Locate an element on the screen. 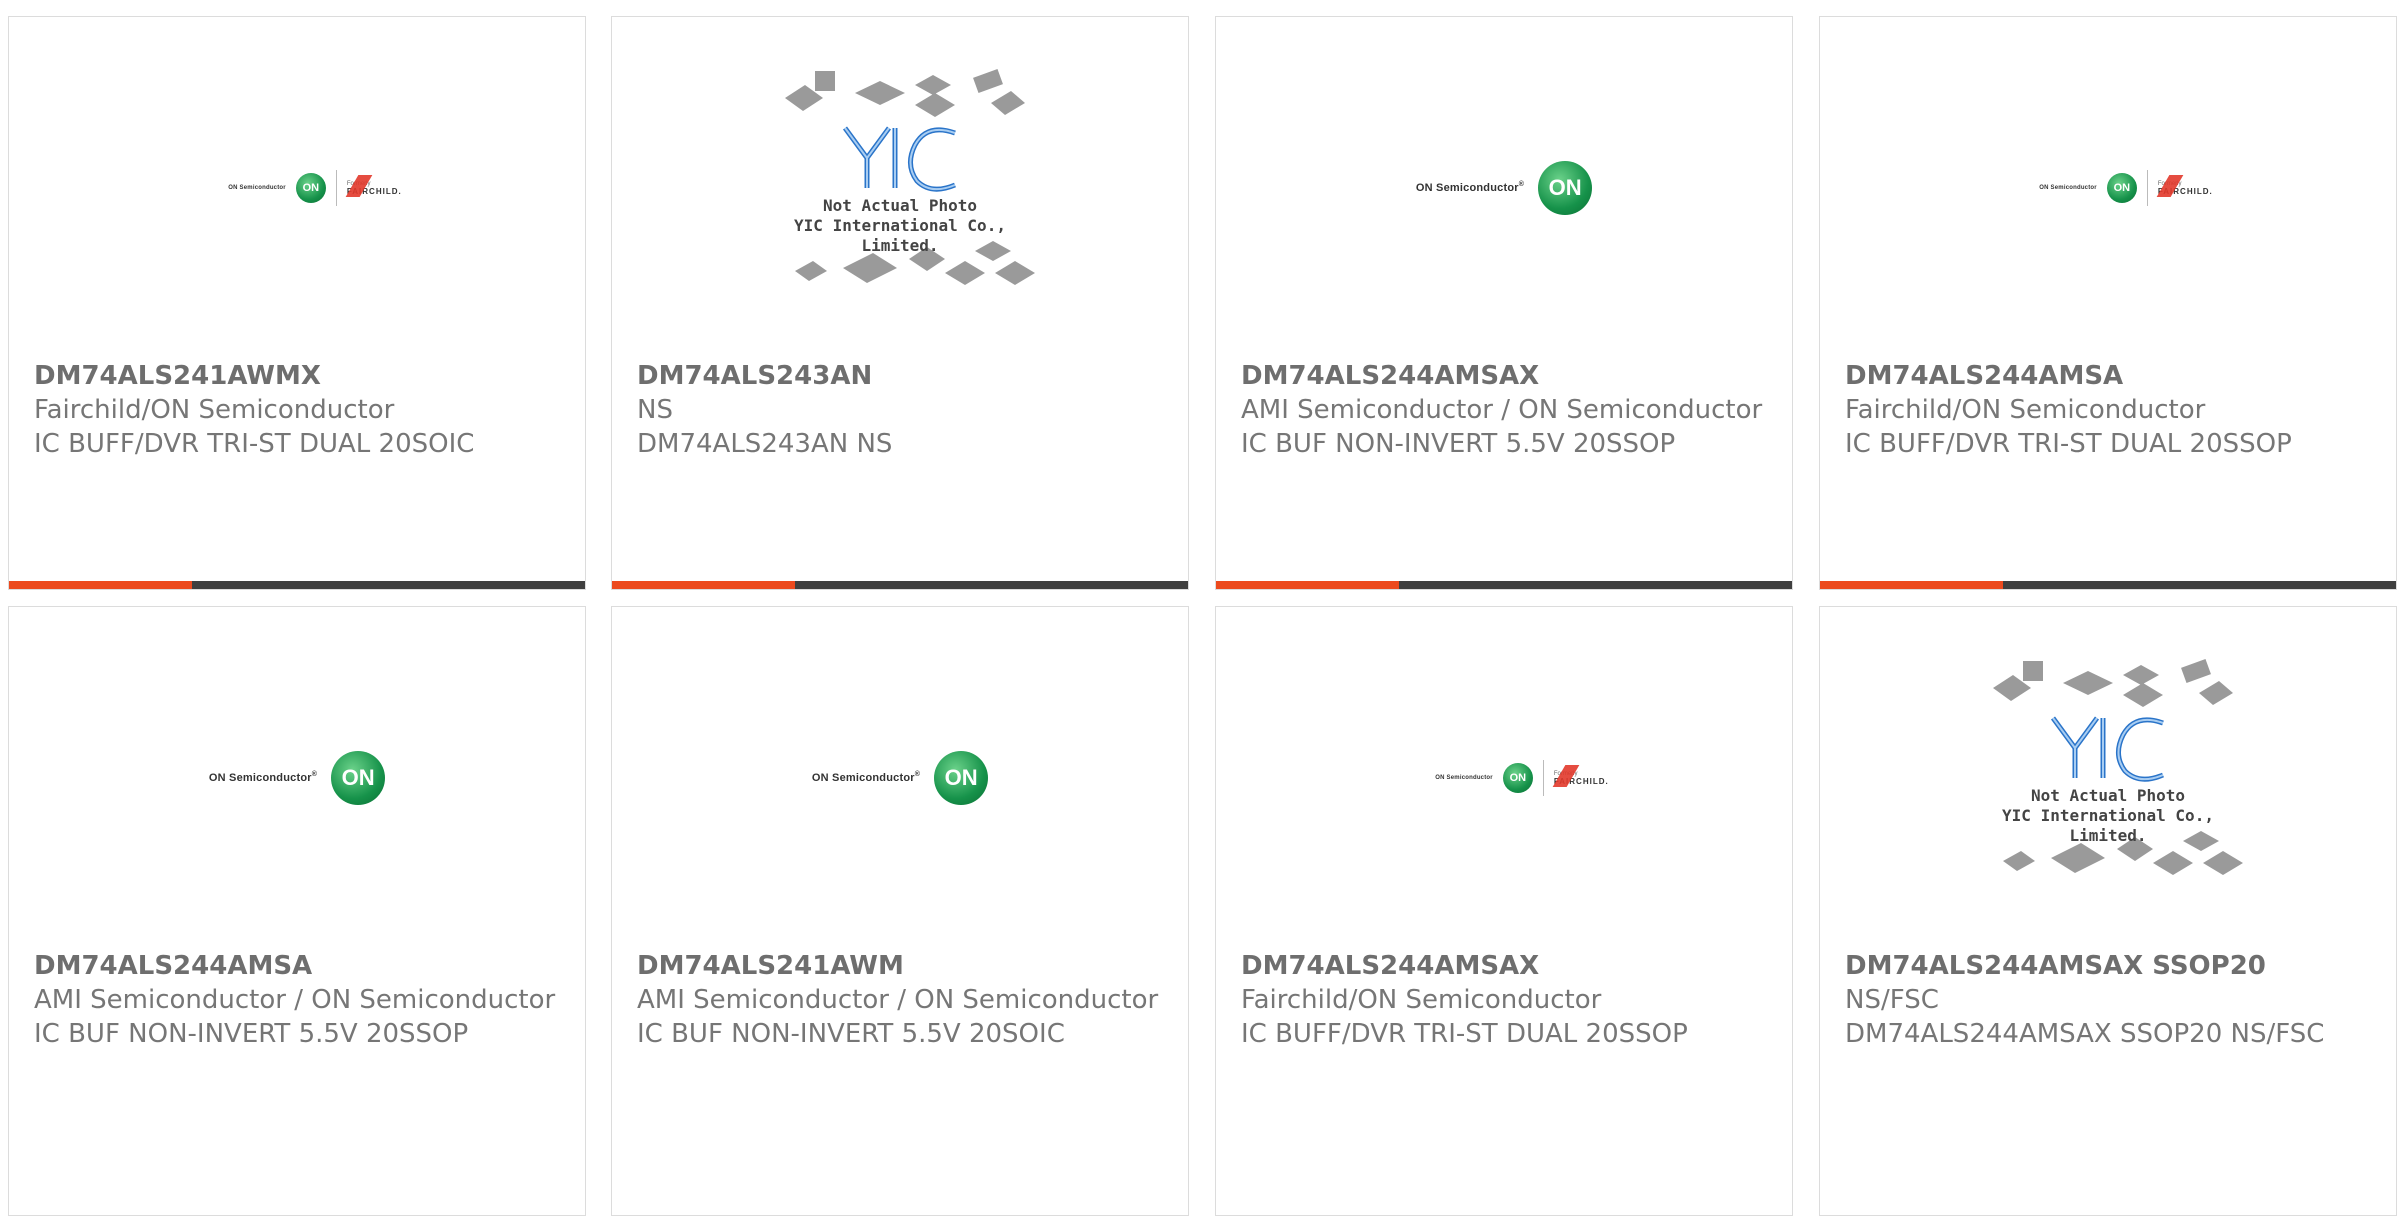 This screenshot has width=2400, height=1216. description: IC BUFF/DVR TRI-ST DUAL 20SOIC is located at coordinates (254, 444).